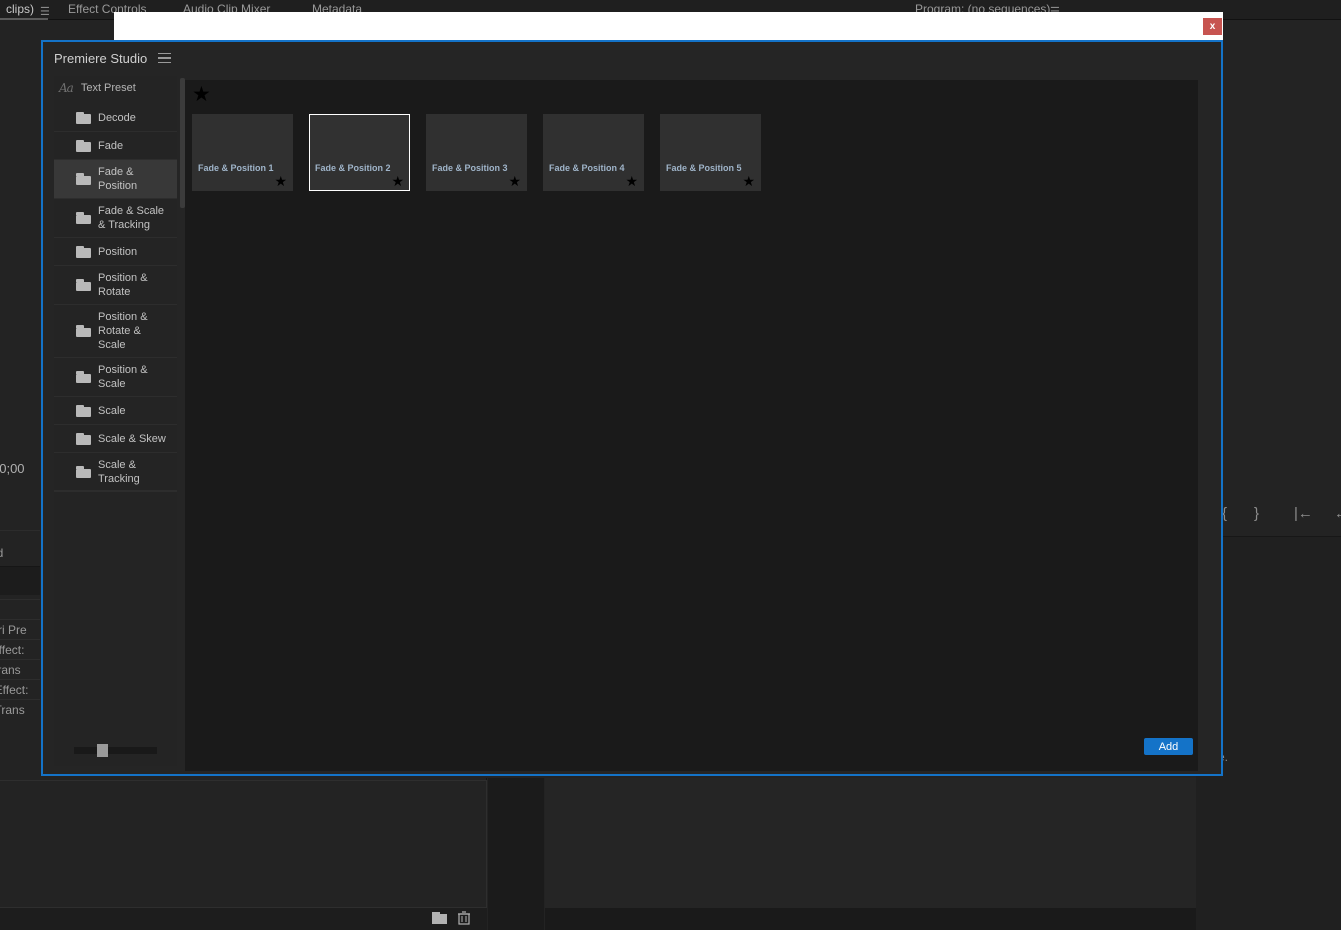  I want to click on preset-card-4: Fade & Position 4 ★, so click(593, 152).